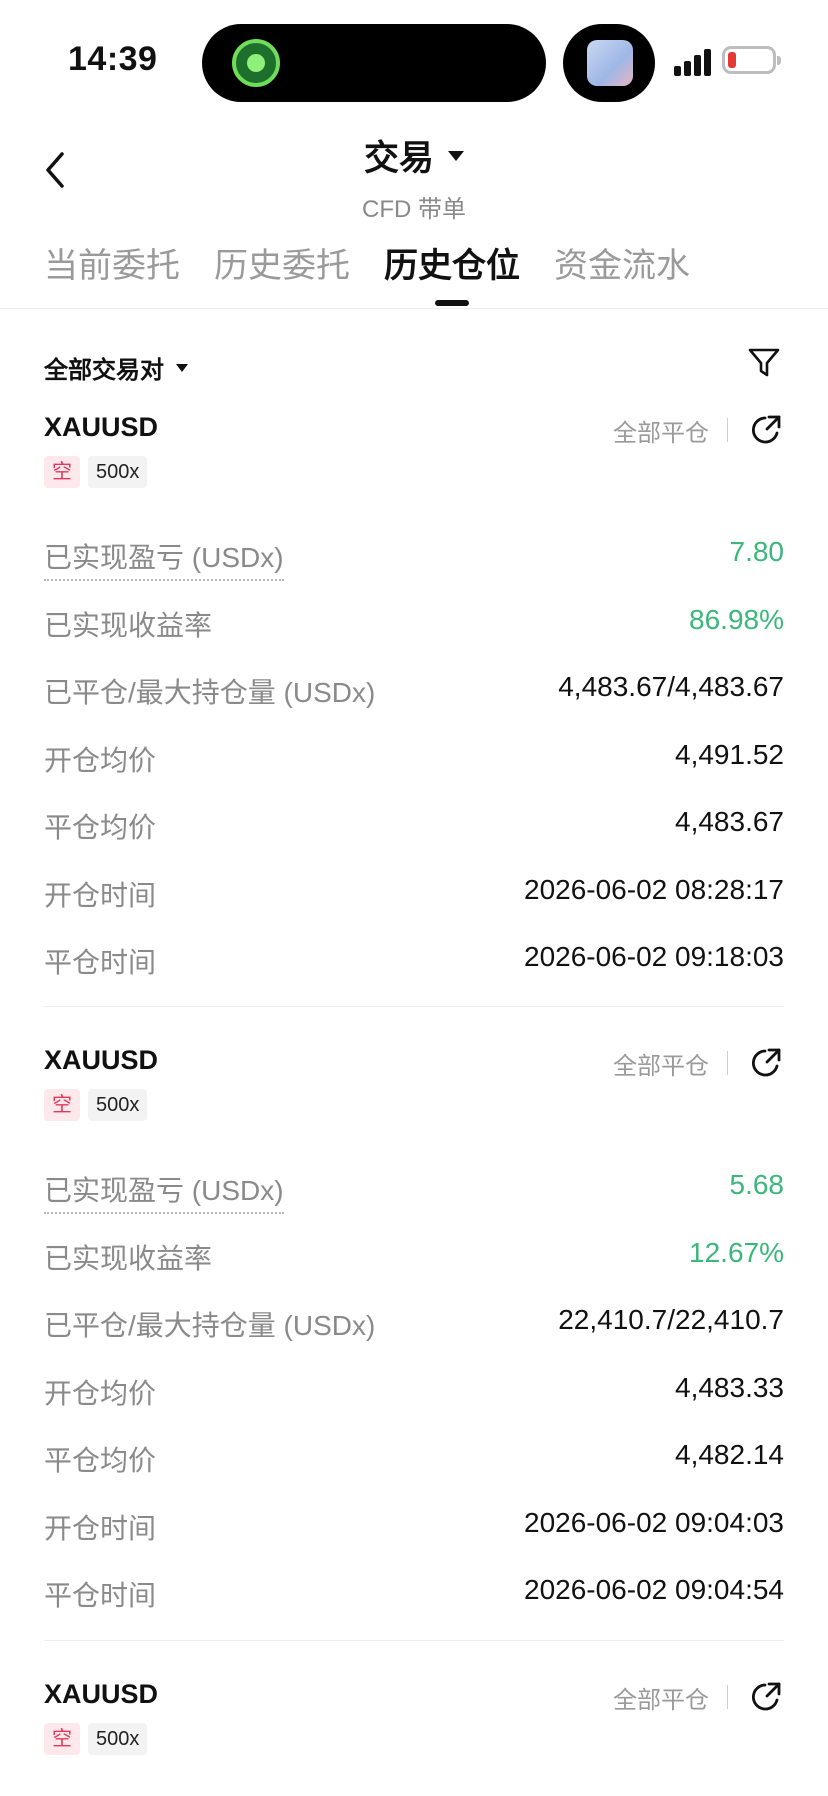  I want to click on open-avg-price-value: 4,483.33, so click(729, 1387).